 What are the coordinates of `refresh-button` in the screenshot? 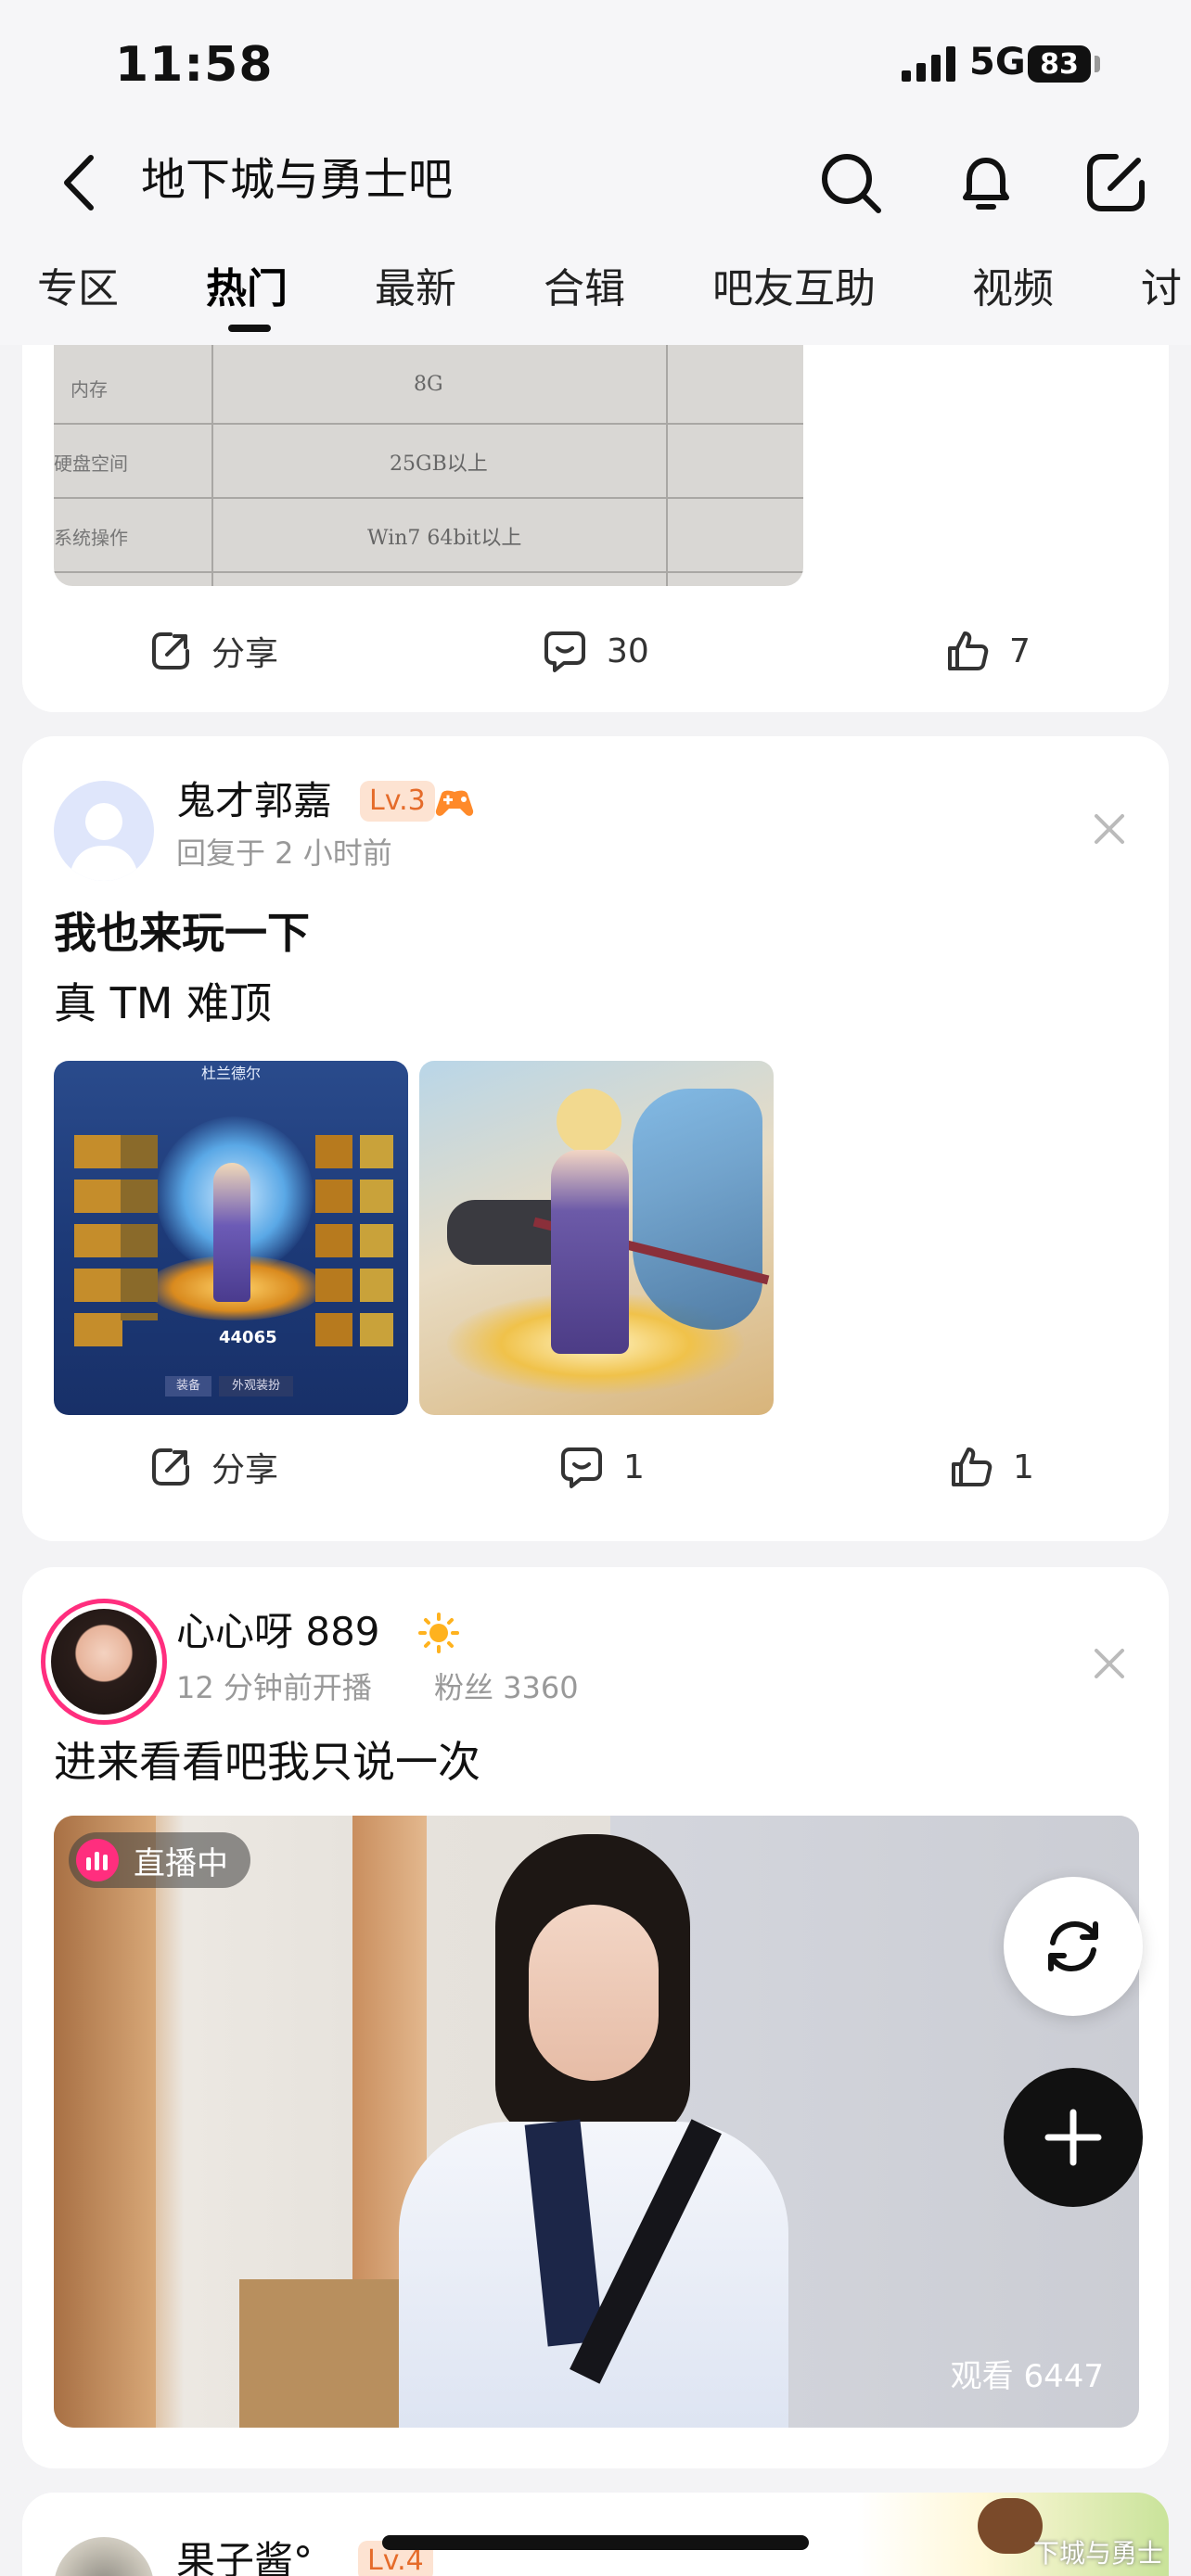 It's located at (1073, 1946).